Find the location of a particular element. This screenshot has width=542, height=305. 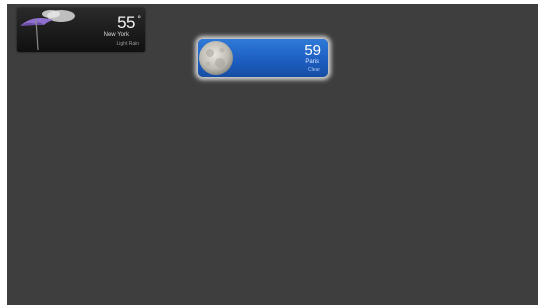

weather-widget-dark: 55 ° New York Light Rain is located at coordinates (81, 30).